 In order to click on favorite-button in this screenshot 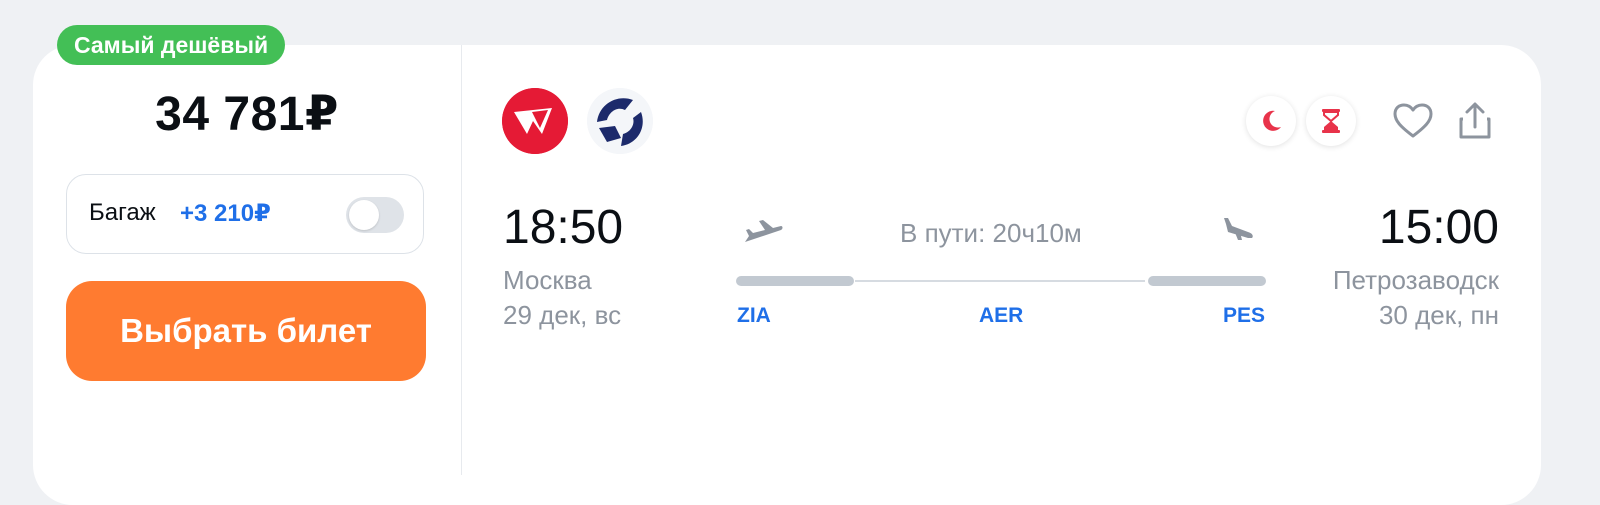, I will do `click(1413, 121)`.